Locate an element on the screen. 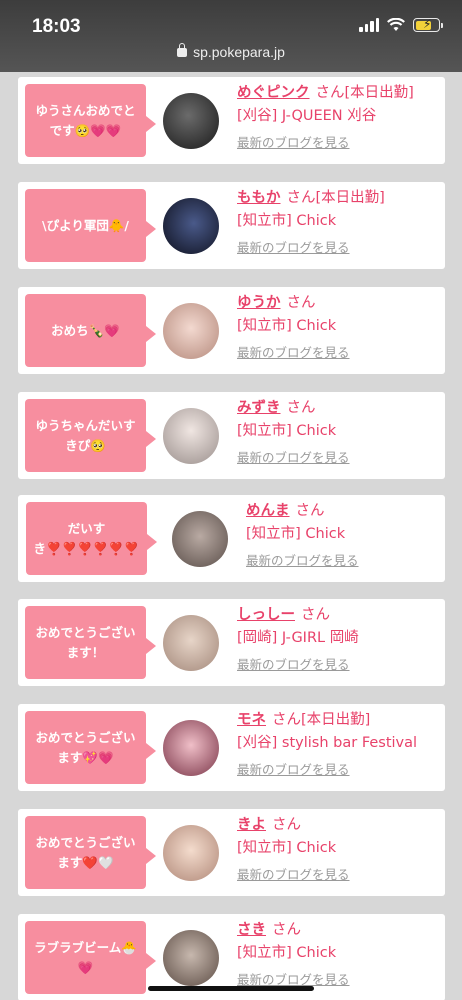  feed-item: おめでとうございます❤️🤍 きよ さん [知立市] Chick 最新のブログを見る is located at coordinates (231, 852).